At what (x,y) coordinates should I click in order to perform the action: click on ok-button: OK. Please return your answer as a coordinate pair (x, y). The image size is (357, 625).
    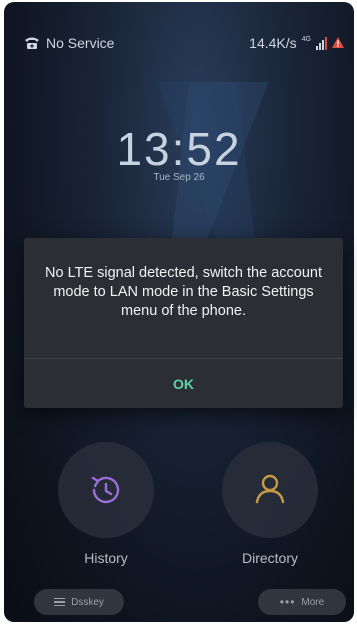
    Looking at the image, I should click on (183, 383).